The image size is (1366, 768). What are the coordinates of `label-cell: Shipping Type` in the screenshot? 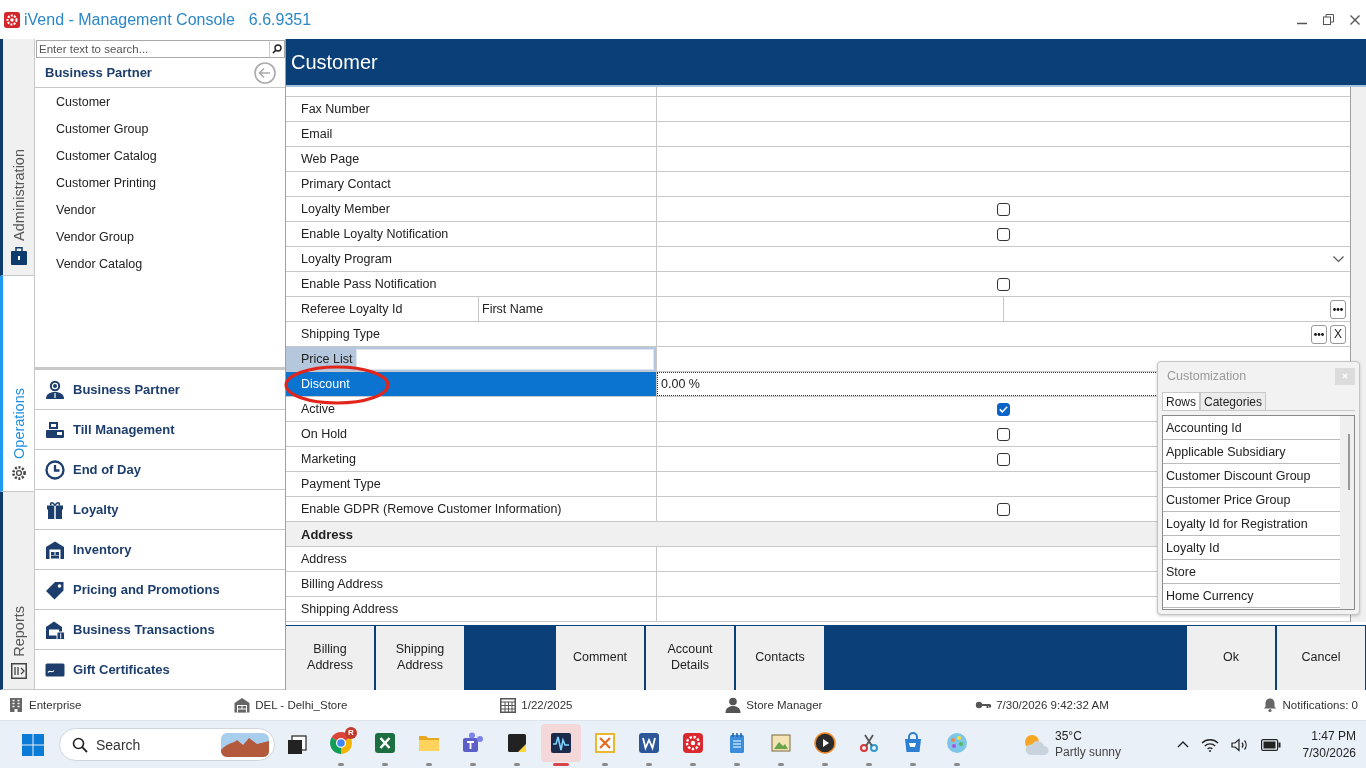 It's located at (471, 334).